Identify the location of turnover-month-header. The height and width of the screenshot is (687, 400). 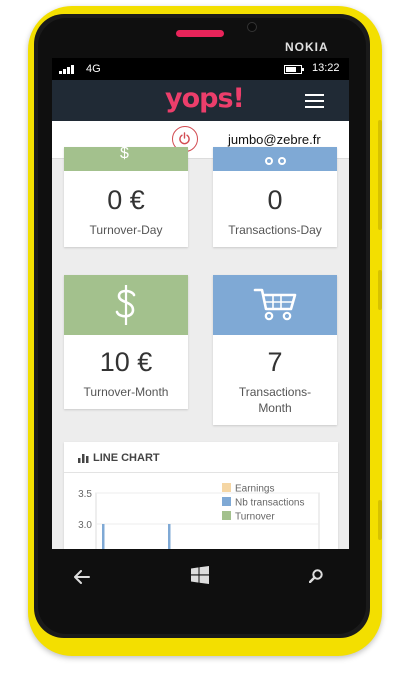
(126, 305).